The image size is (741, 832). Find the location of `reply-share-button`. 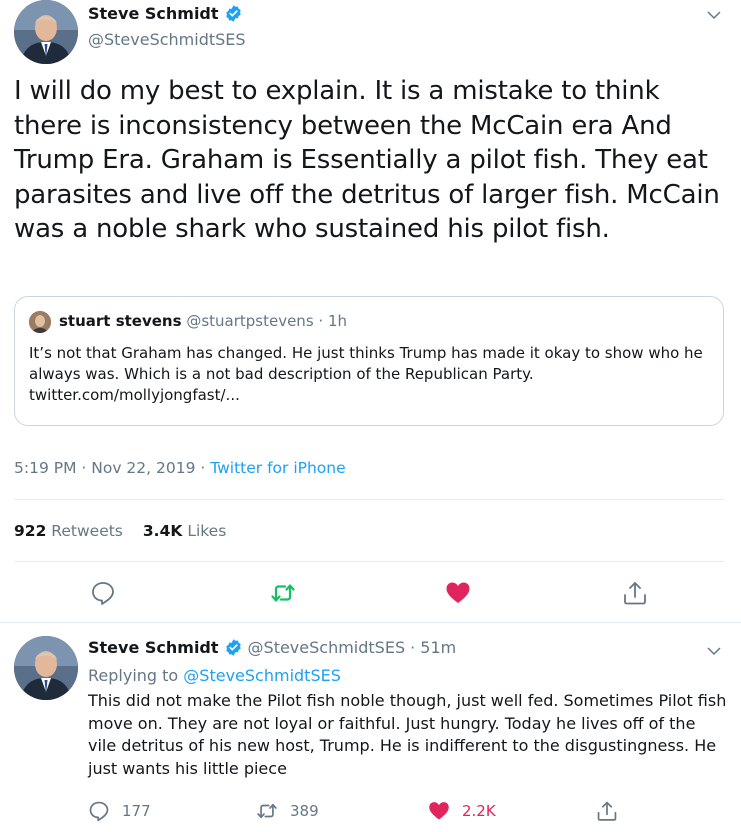

reply-share-button is located at coordinates (607, 811).